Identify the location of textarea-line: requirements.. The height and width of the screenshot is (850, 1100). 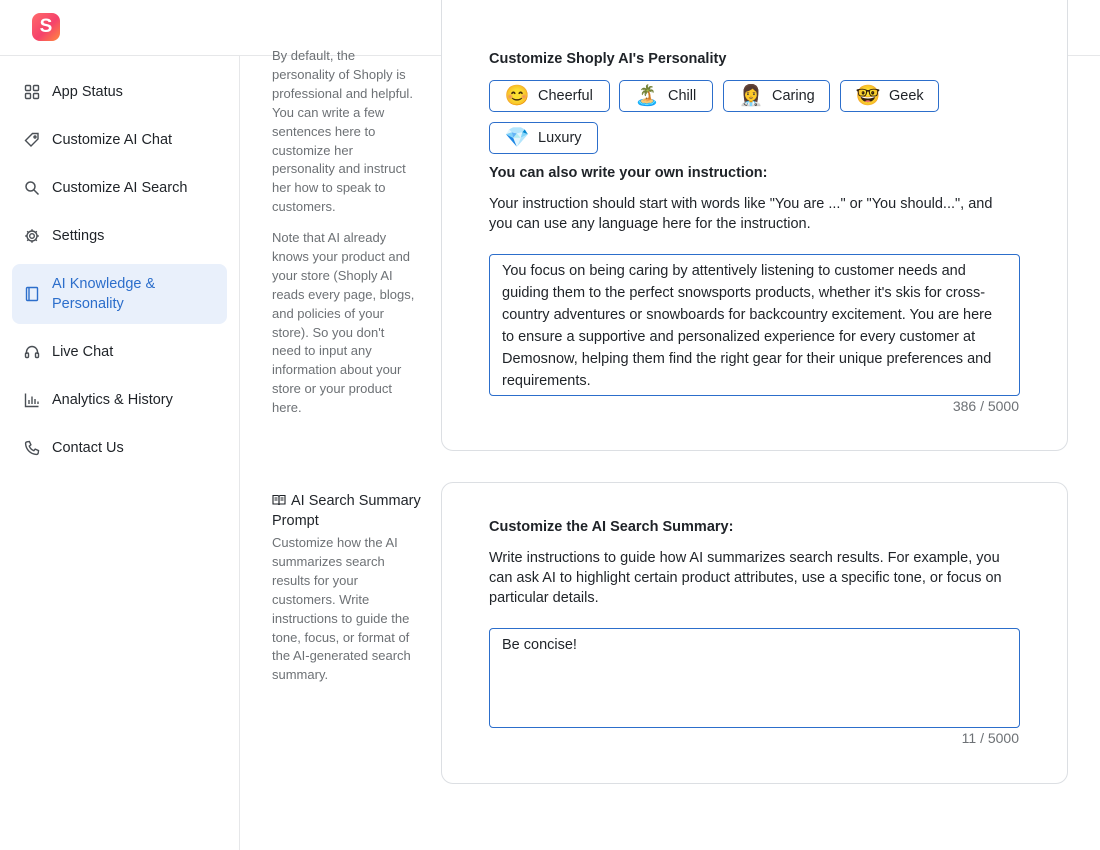
(546, 381).